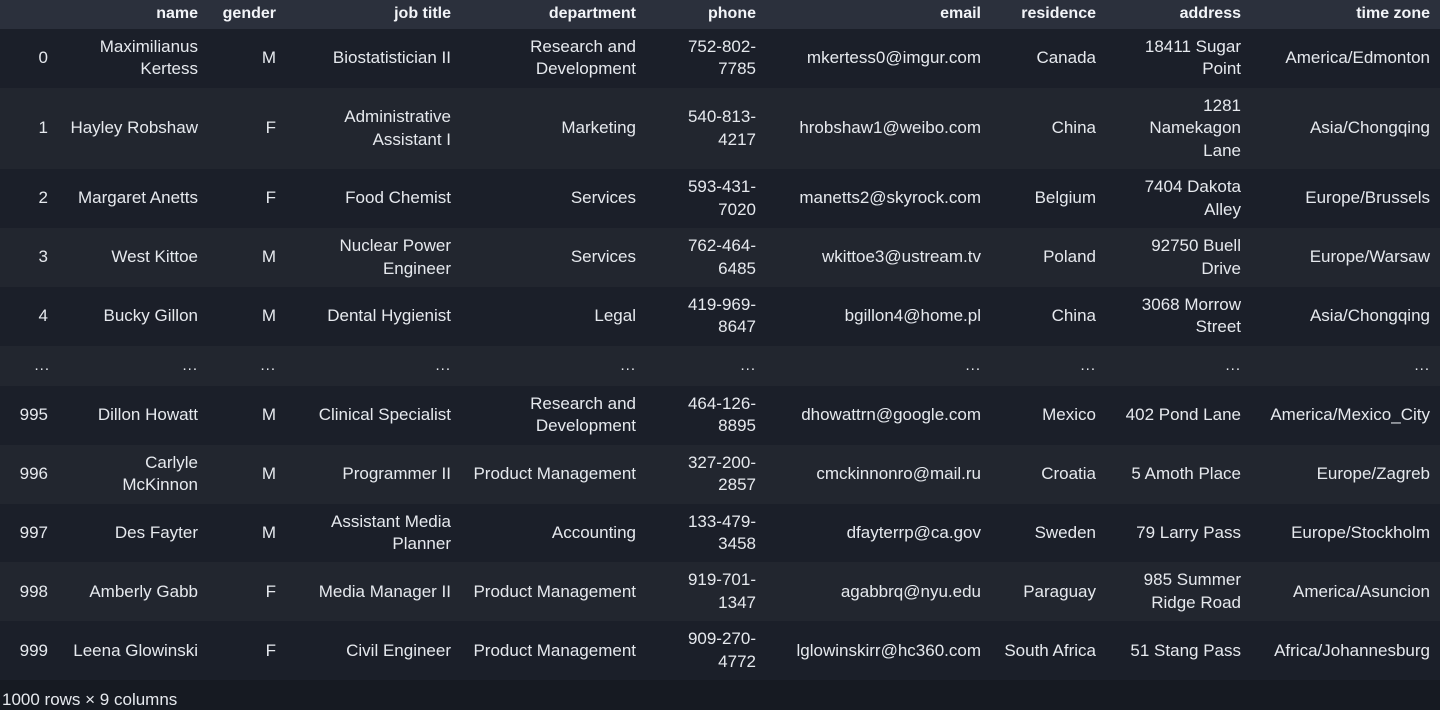 Image resolution: width=1440 pixels, height=710 pixels. Describe the element at coordinates (893, 58) in the screenshot. I see `cell-email: mkertess0@imgur.com` at that location.